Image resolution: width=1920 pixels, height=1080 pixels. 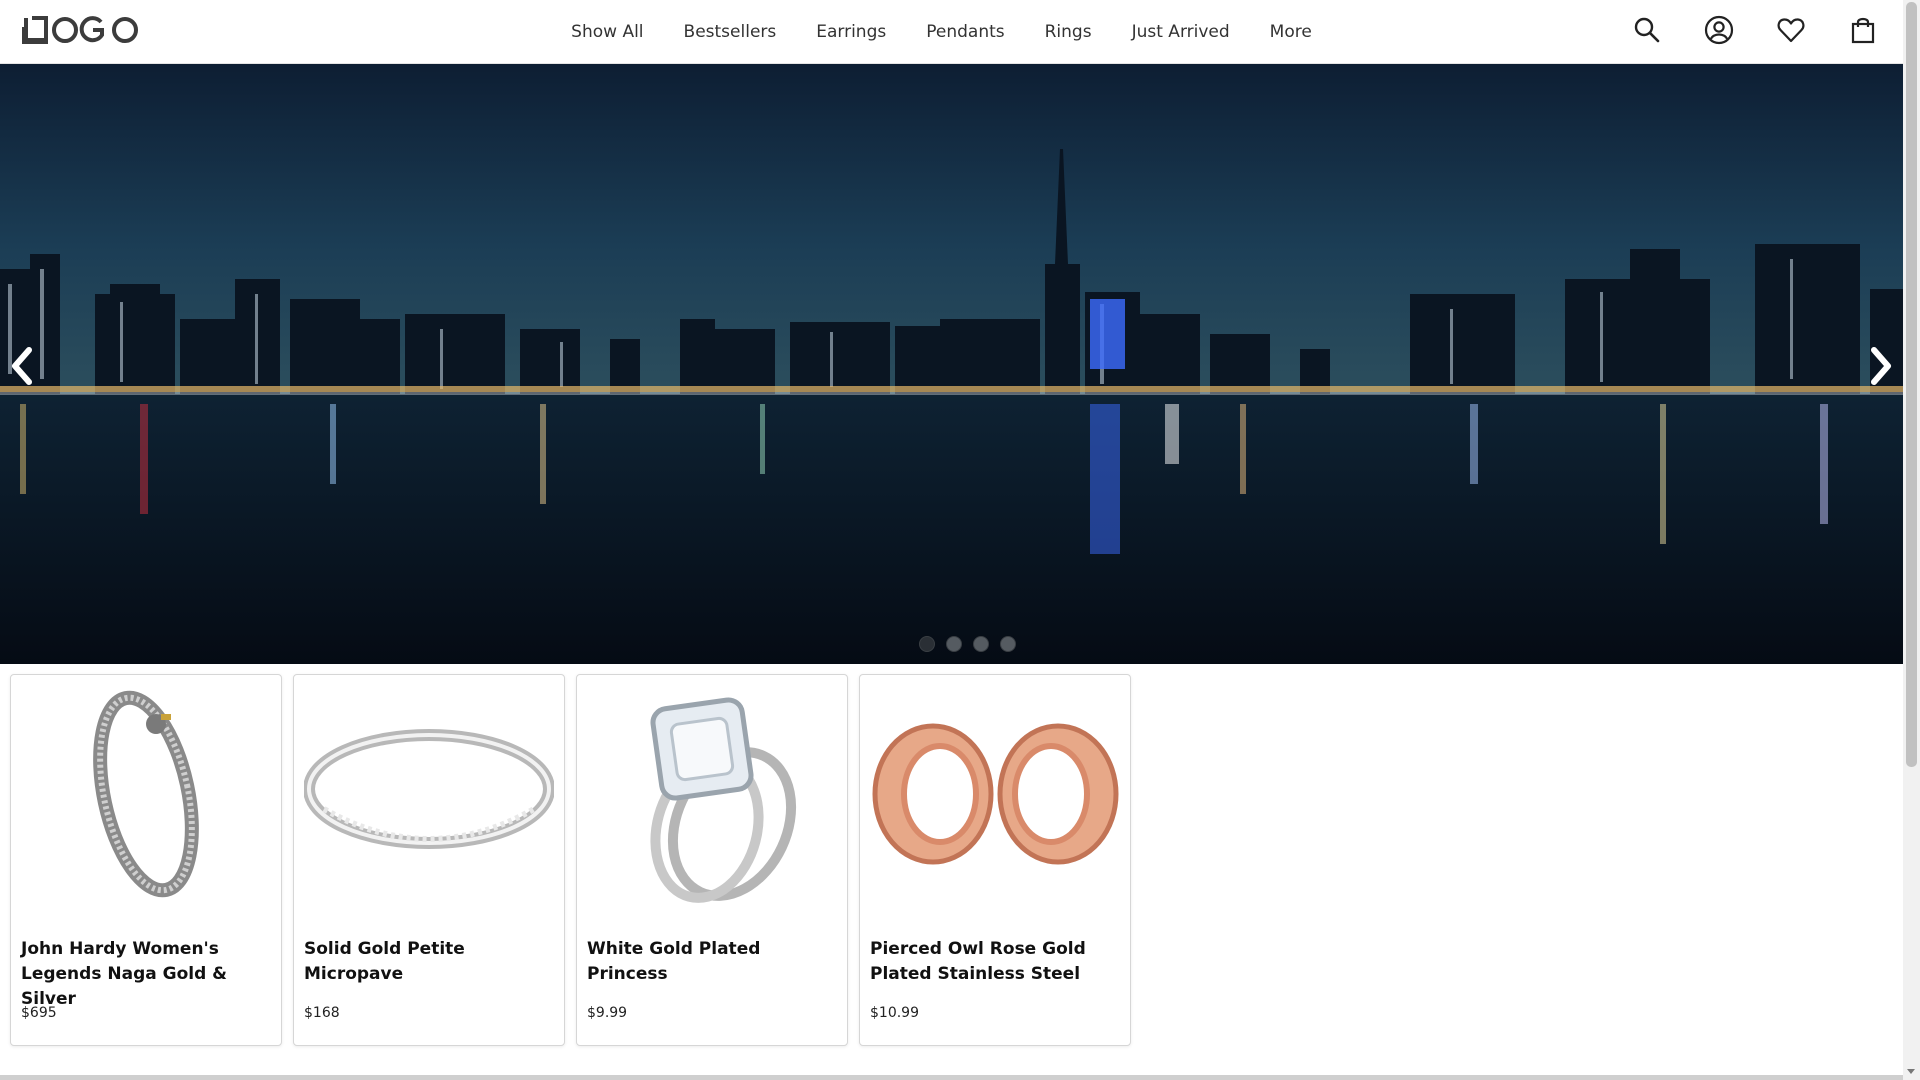 What do you see at coordinates (951, 1077) in the screenshot?
I see `horizontal-scrollbar` at bounding box center [951, 1077].